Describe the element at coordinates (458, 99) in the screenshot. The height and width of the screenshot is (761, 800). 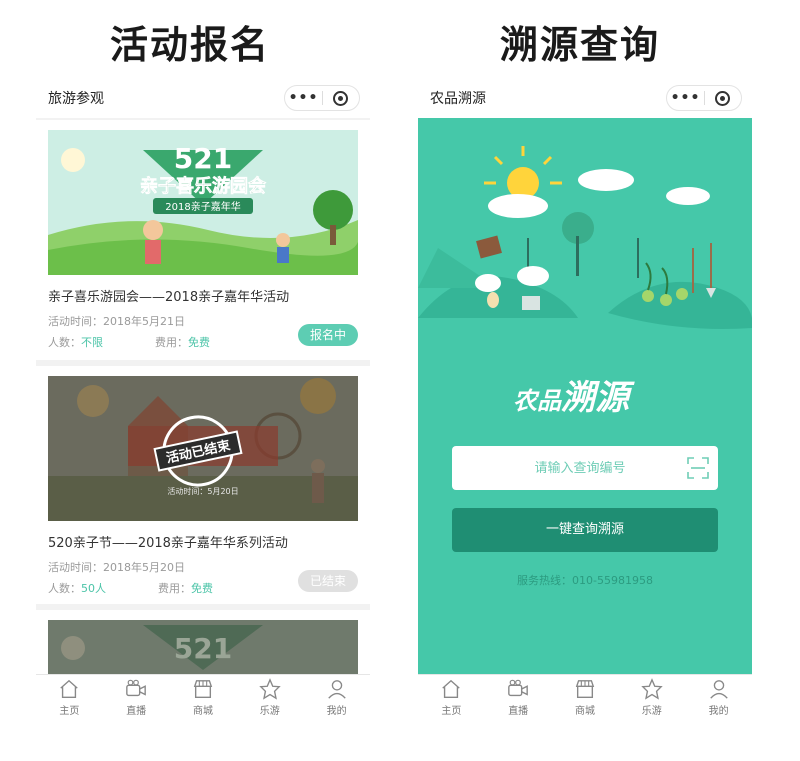
I see `page-title: 农品溯源` at that location.